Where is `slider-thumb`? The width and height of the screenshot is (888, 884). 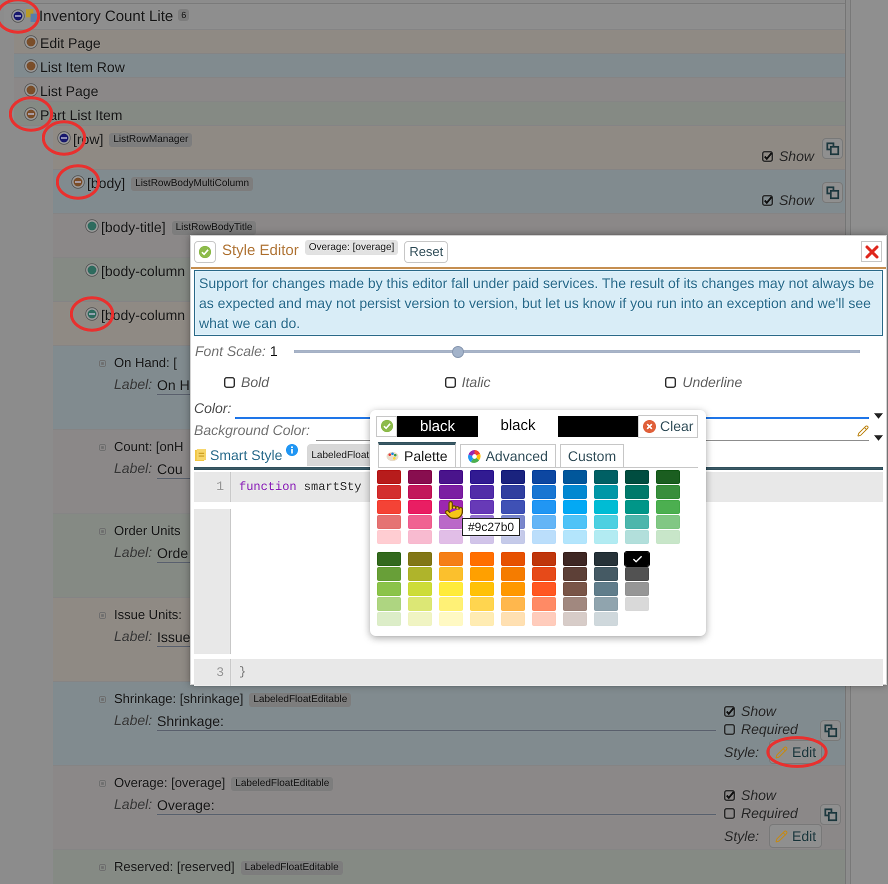
slider-thumb is located at coordinates (458, 352).